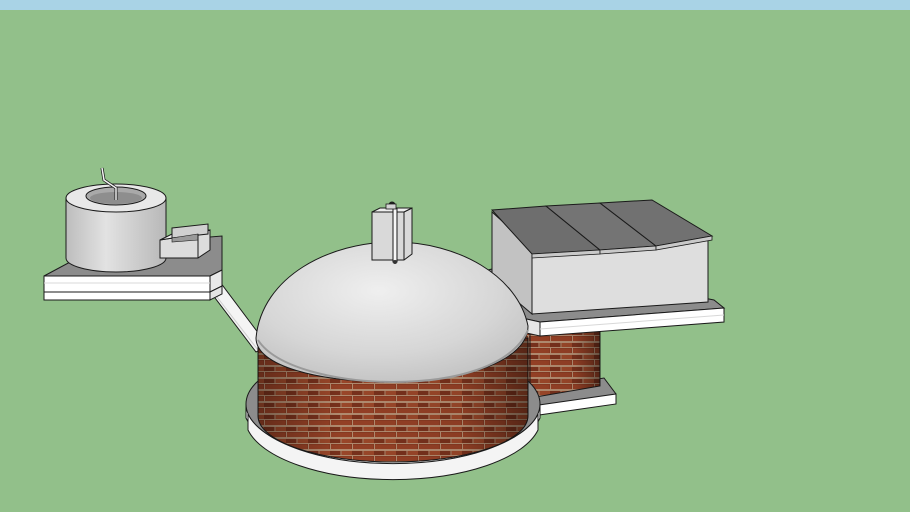 This screenshot has height=512, width=910. Describe the element at coordinates (395, 235) in the screenshot. I see `gas-pipe-icon` at that location.